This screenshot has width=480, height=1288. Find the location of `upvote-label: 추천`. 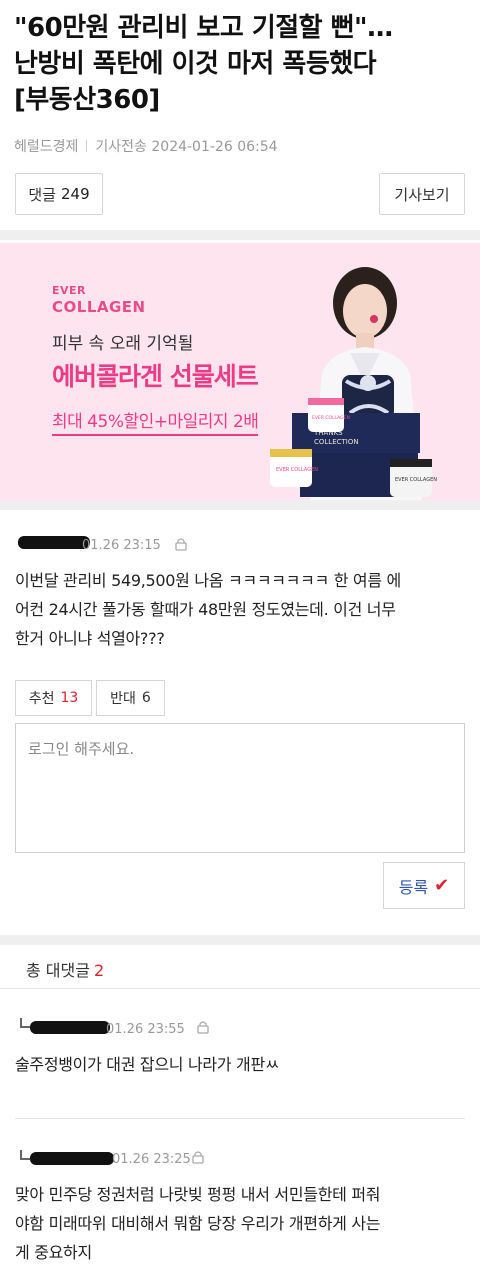

upvote-label: 추천 is located at coordinates (41, 699).